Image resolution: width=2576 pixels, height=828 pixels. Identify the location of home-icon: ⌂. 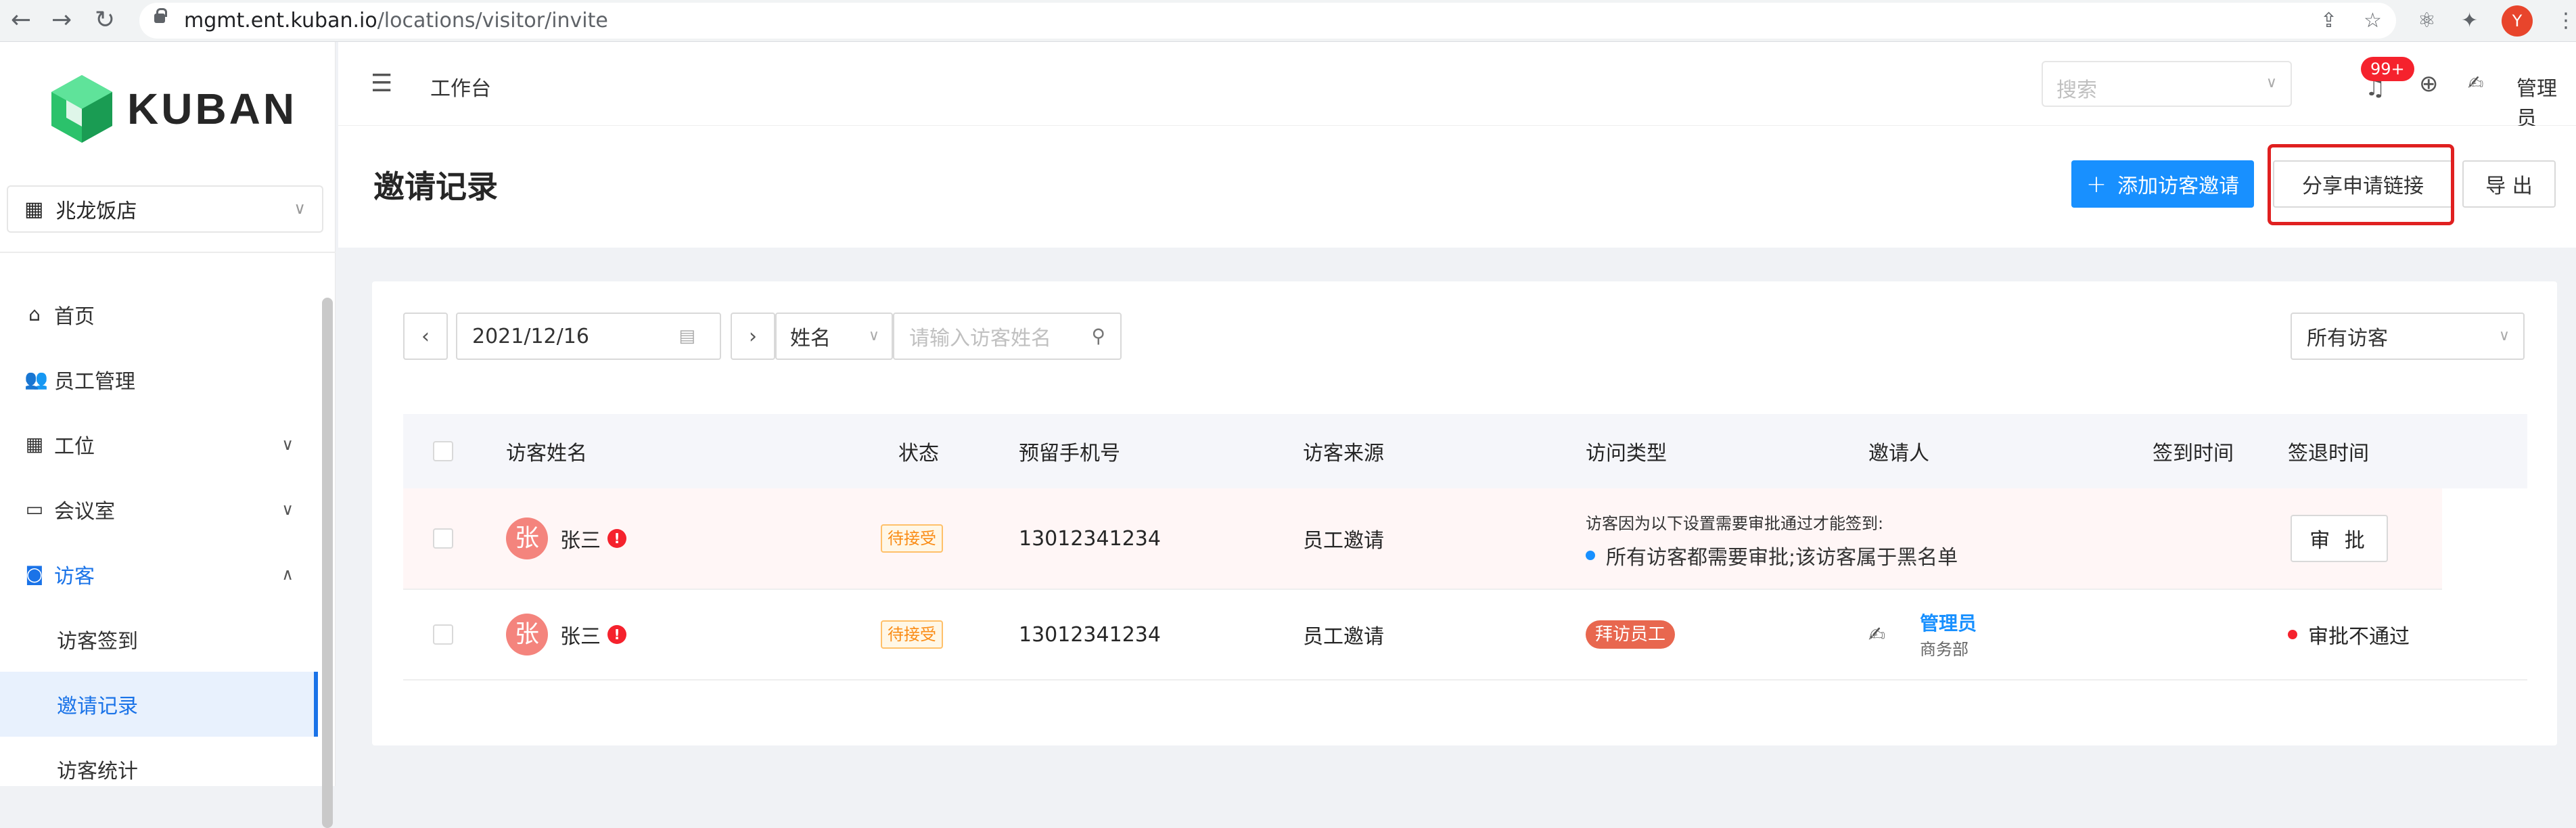
(34, 314).